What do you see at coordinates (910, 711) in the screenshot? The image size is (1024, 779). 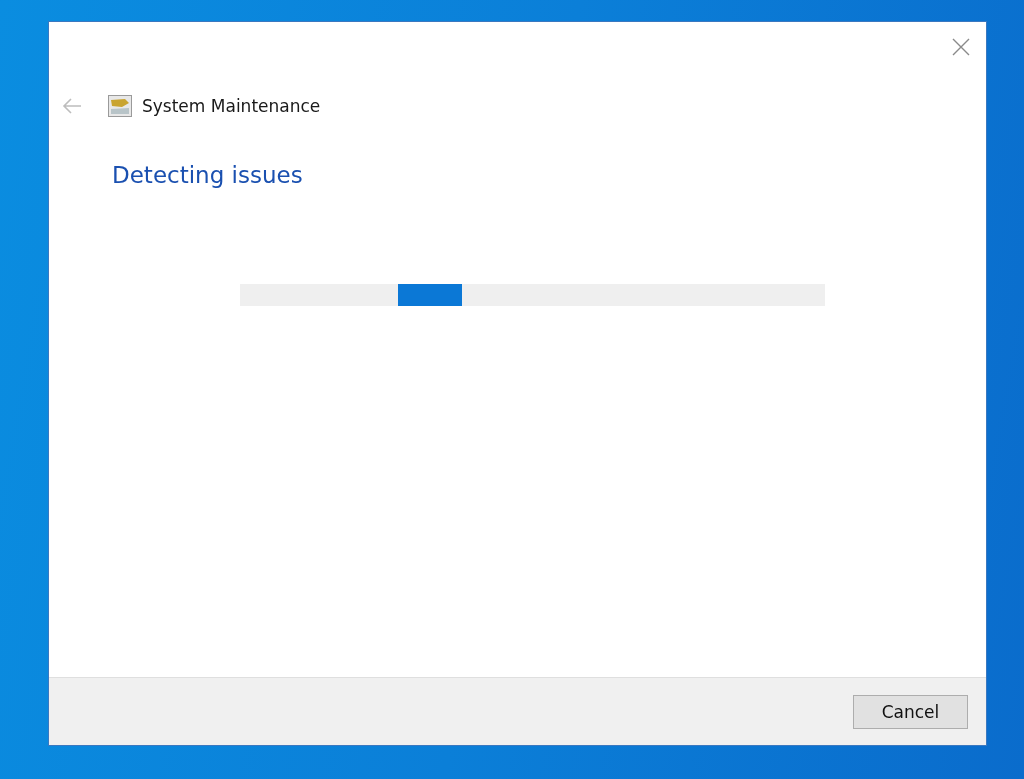 I see `cancel-button: Cancel` at bounding box center [910, 711].